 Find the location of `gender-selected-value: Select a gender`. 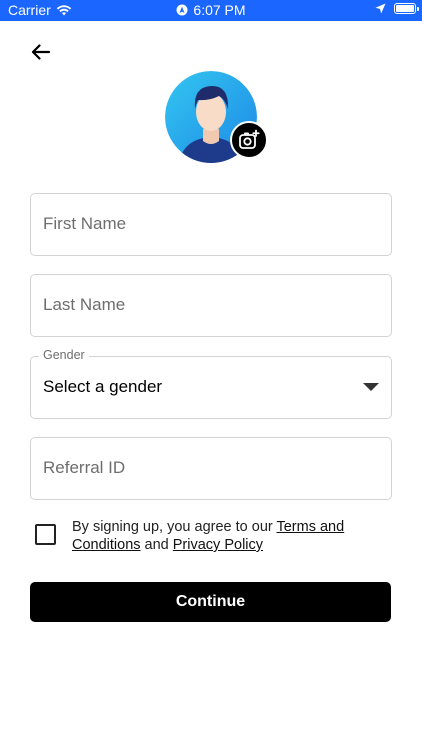

gender-selected-value: Select a gender is located at coordinates (103, 386).